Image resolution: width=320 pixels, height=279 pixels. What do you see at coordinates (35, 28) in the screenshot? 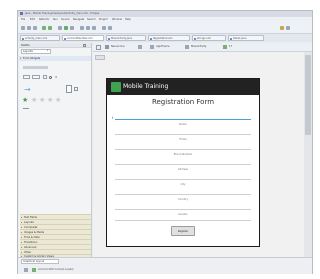
I see `print-icon` at bounding box center [35, 28].